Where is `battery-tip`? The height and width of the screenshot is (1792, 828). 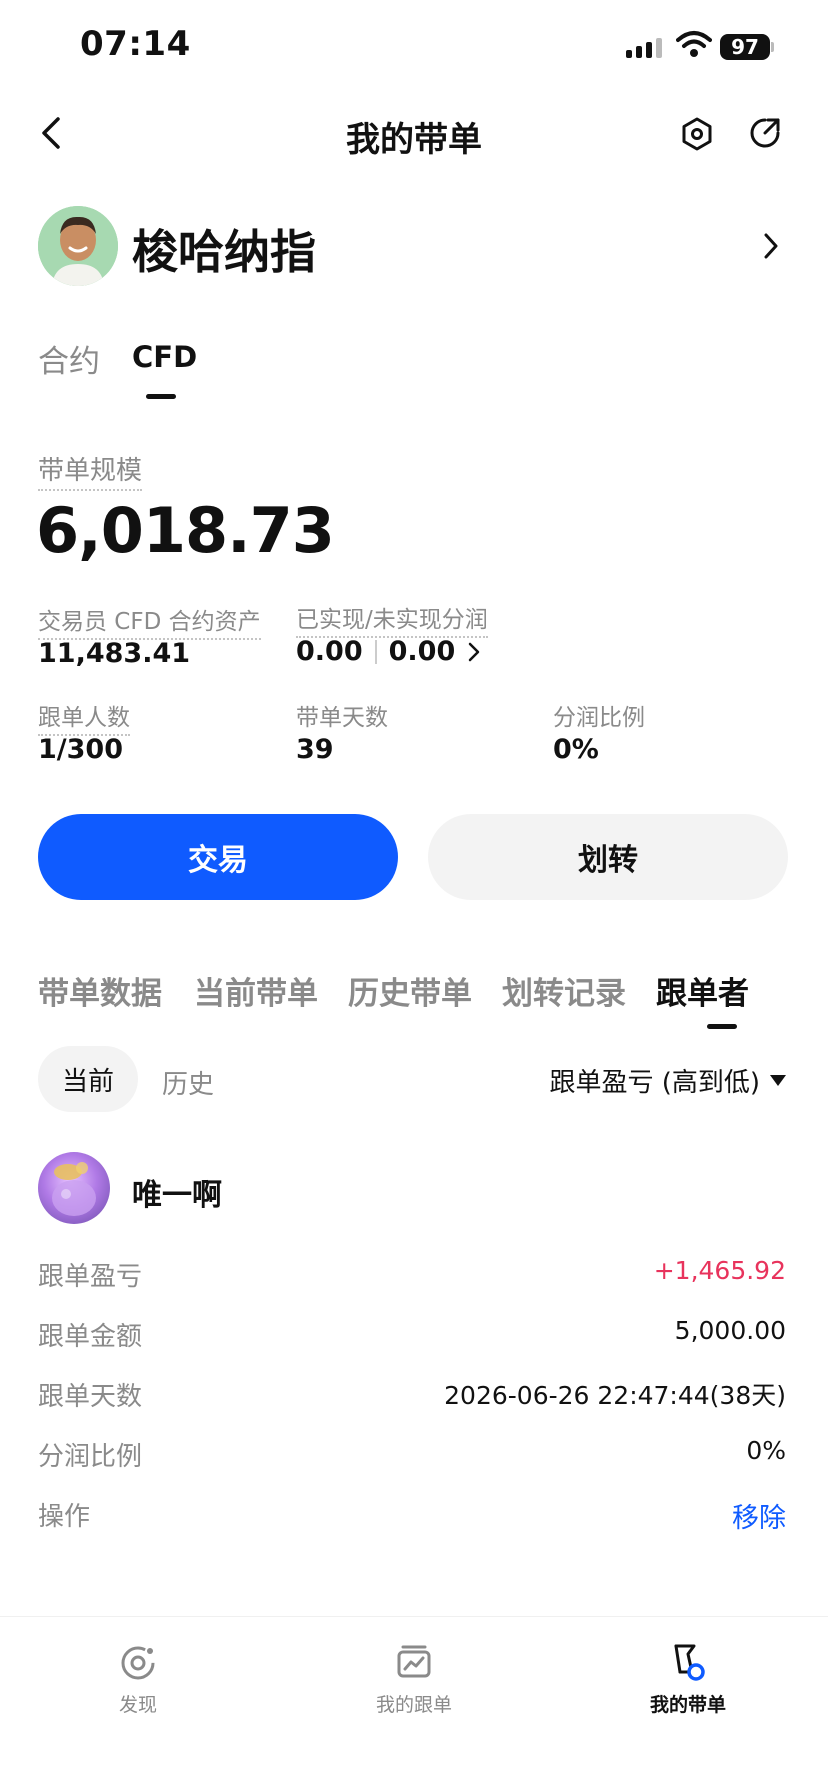 battery-tip is located at coordinates (772, 47).